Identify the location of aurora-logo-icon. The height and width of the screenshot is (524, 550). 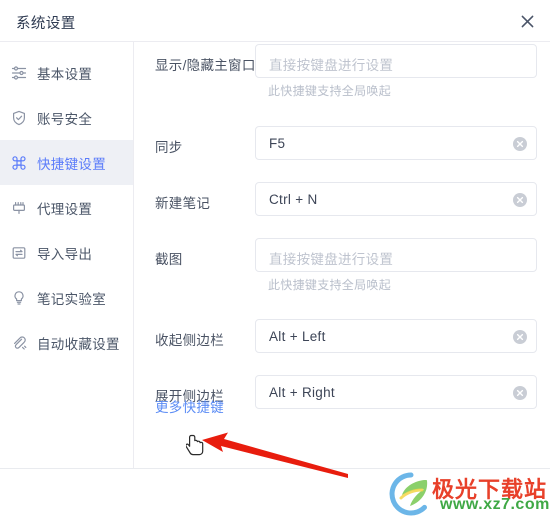
(408, 494).